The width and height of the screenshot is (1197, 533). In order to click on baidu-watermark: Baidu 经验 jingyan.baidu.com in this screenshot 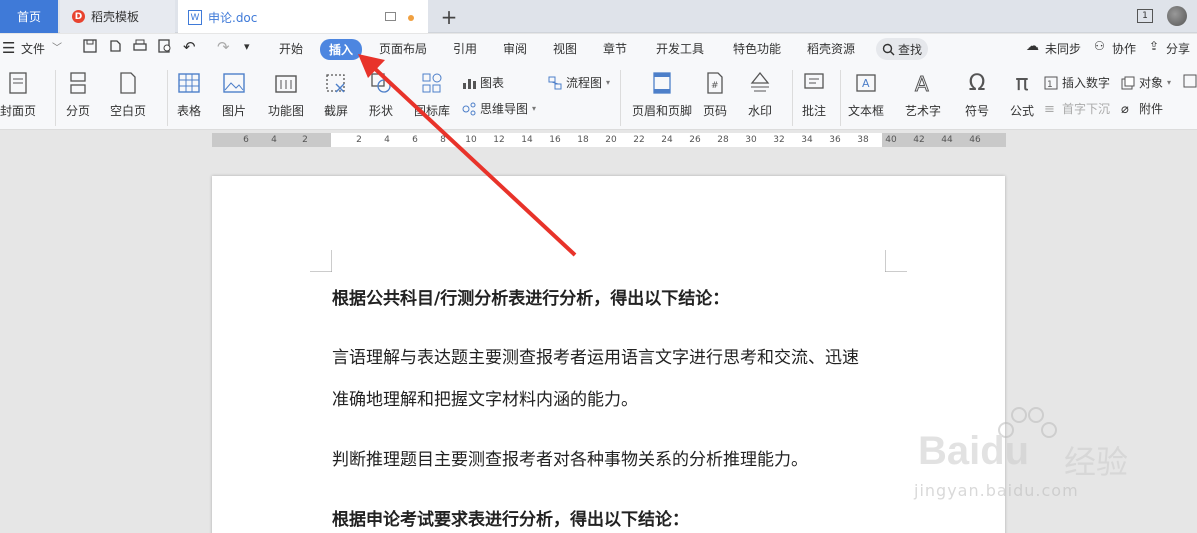, I will do `click(1024, 455)`.